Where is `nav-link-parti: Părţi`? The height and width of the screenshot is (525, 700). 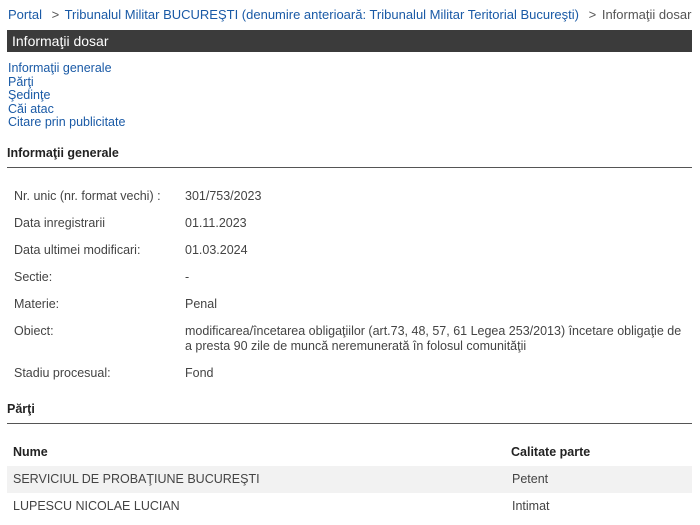 nav-link-parti: Părţi is located at coordinates (66, 82).